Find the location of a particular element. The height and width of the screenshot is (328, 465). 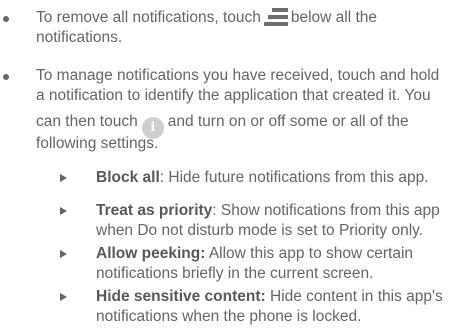

bullet-2-text-before-icon: can then touch is located at coordinates (87, 121).